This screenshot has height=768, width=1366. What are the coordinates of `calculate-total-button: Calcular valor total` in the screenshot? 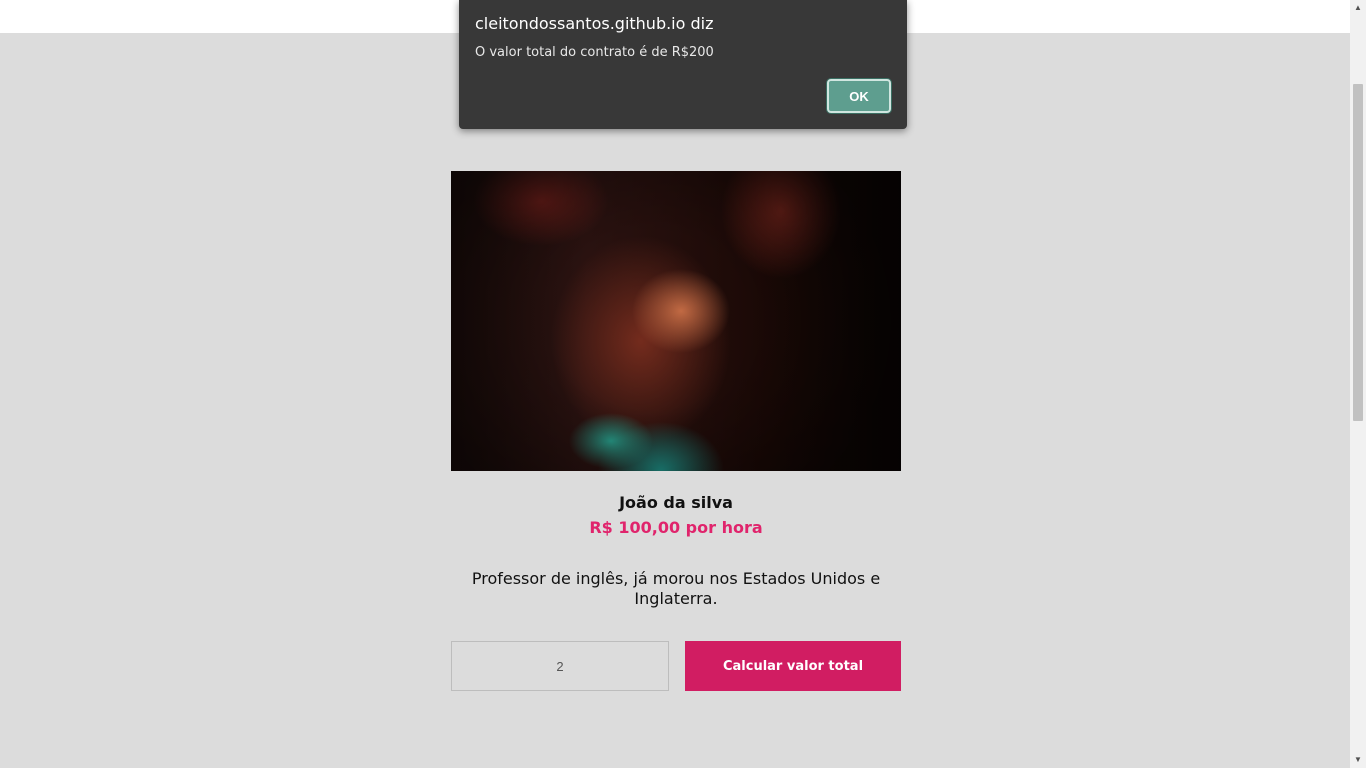 It's located at (793, 666).